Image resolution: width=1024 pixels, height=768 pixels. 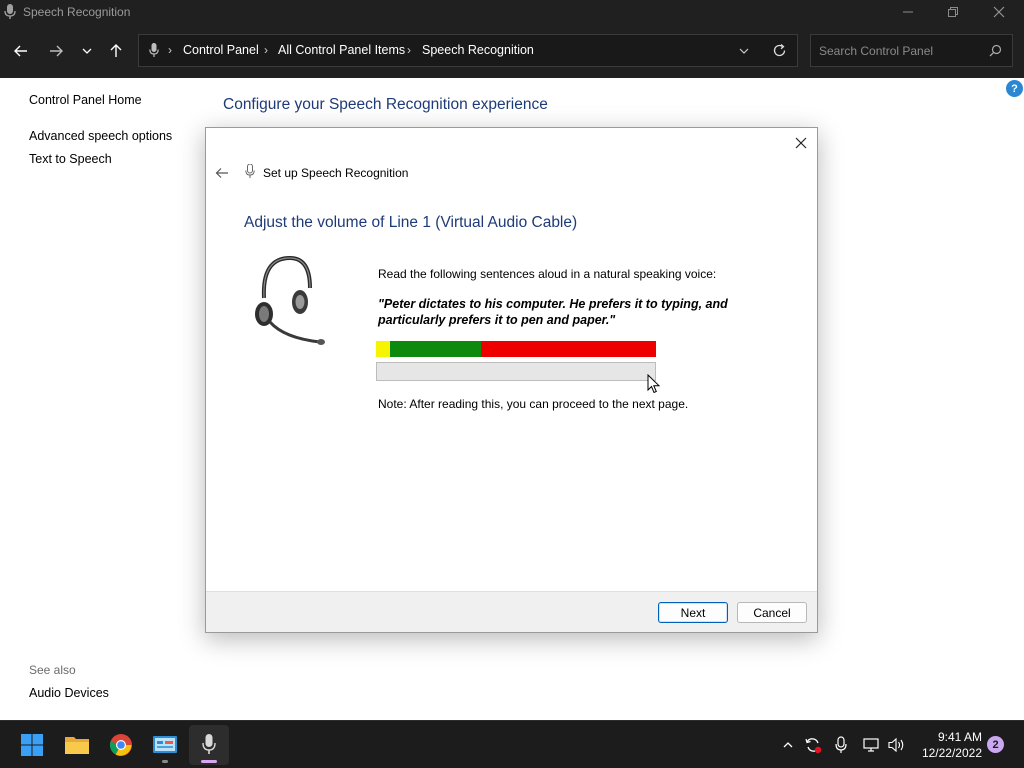 I want to click on speaker-icon, so click(x=896, y=745).